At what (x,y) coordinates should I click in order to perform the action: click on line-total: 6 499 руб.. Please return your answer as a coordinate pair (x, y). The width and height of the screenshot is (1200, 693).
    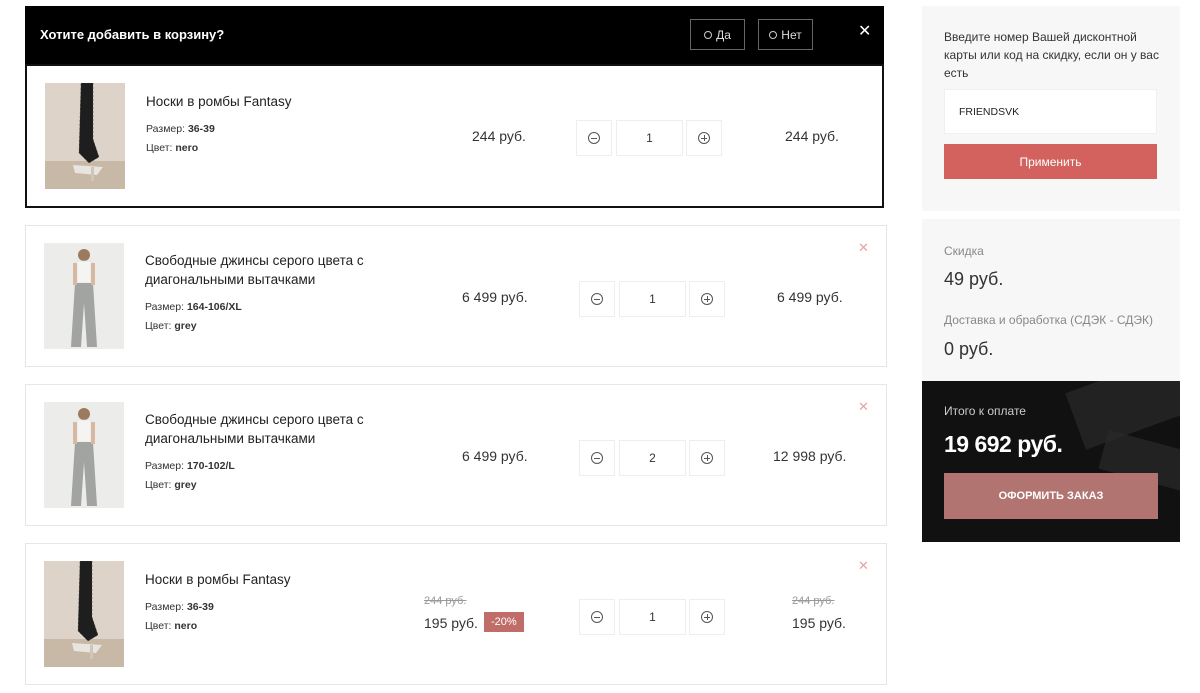
    Looking at the image, I should click on (810, 297).